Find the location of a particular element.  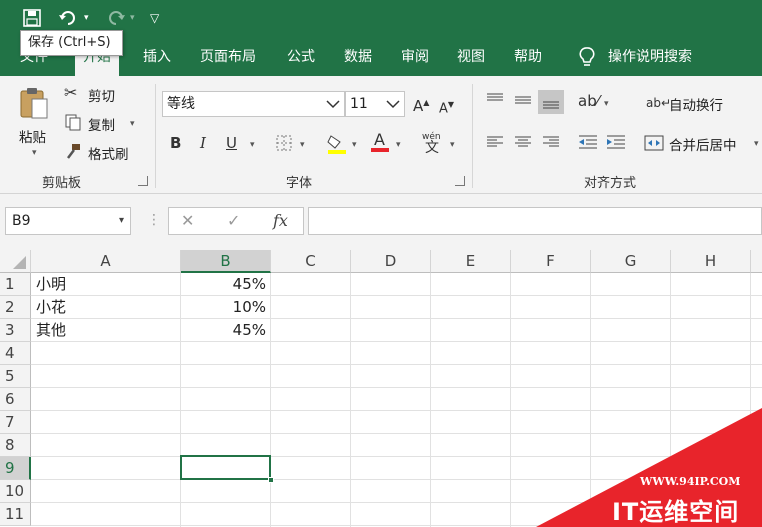

watermark-url: WWW.94IP.COM is located at coordinates (690, 481).